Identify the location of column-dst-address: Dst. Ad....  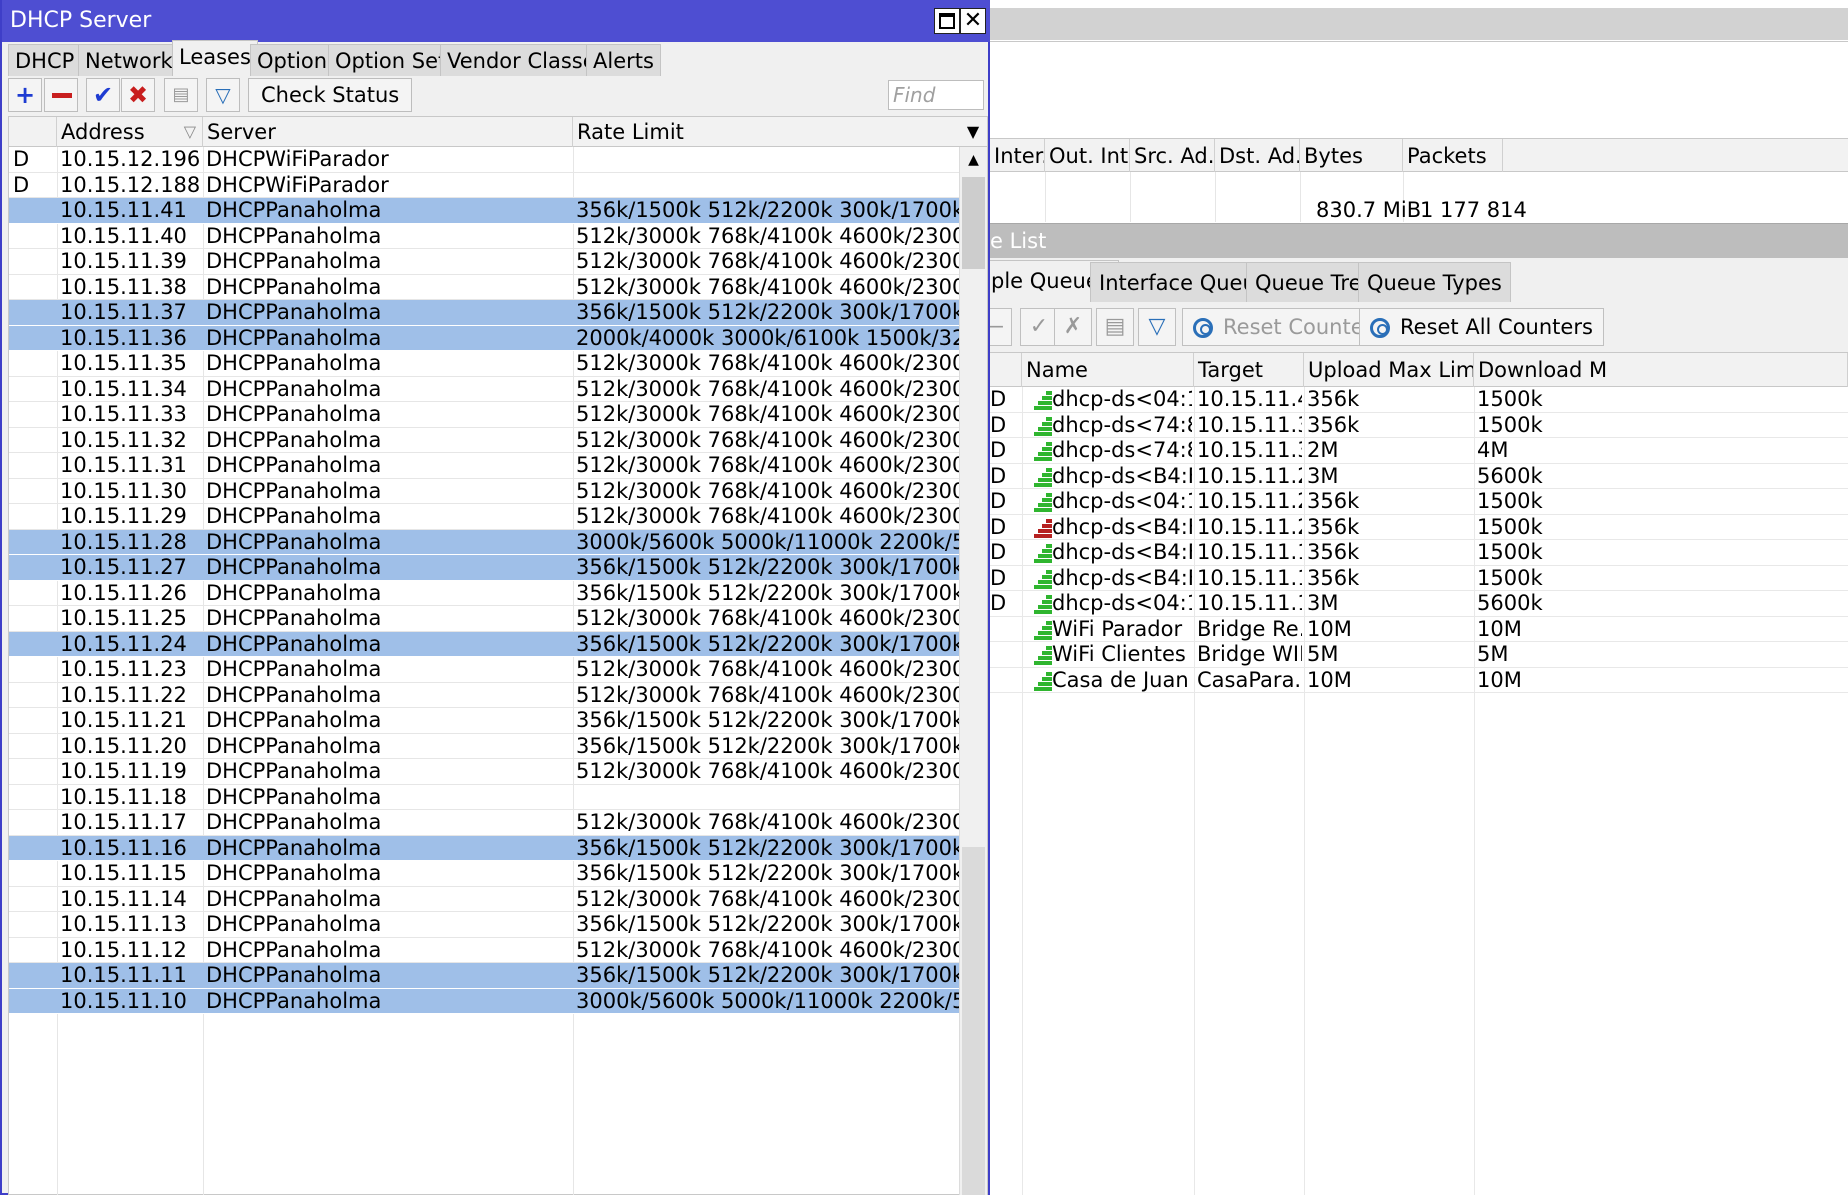
(1257, 156).